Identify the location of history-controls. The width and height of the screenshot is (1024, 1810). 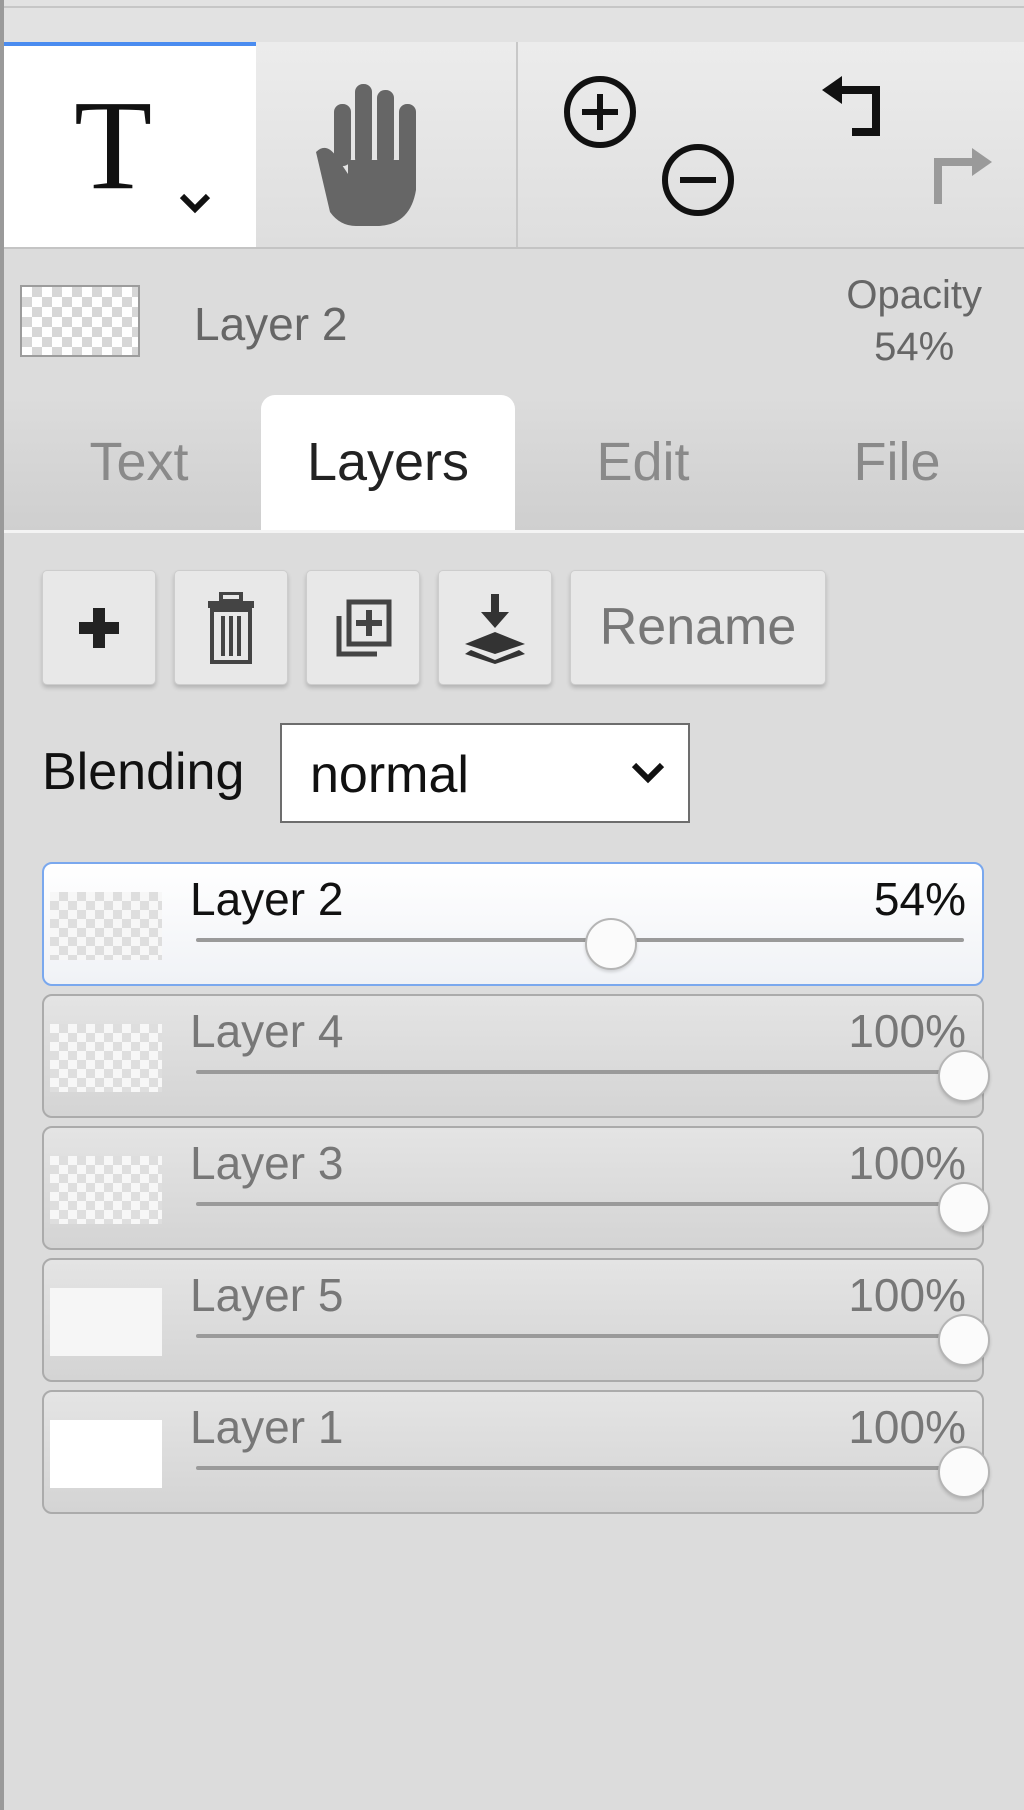
(896, 144).